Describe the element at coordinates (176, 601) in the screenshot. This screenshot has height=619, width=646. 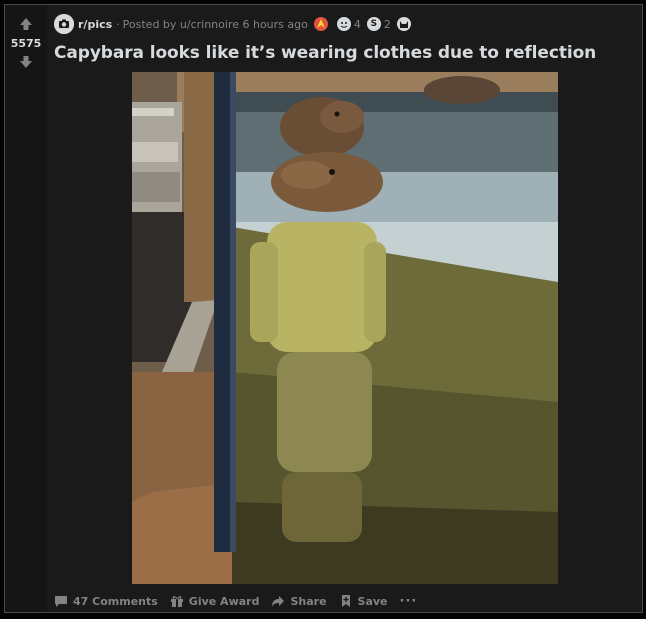
I see `gift-icon` at that location.